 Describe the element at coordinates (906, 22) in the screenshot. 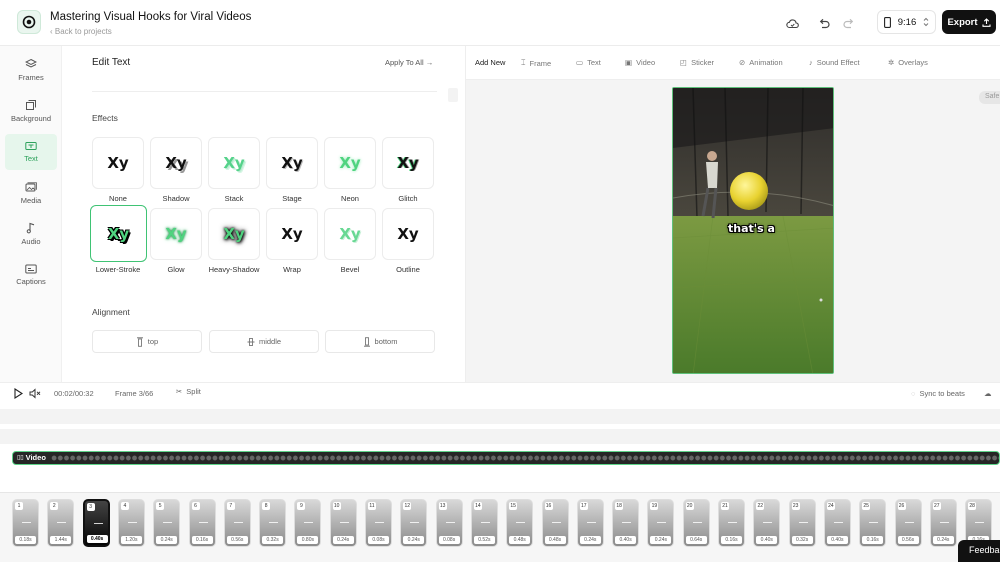

I see `aspect-ratio-select: 9:16` at that location.